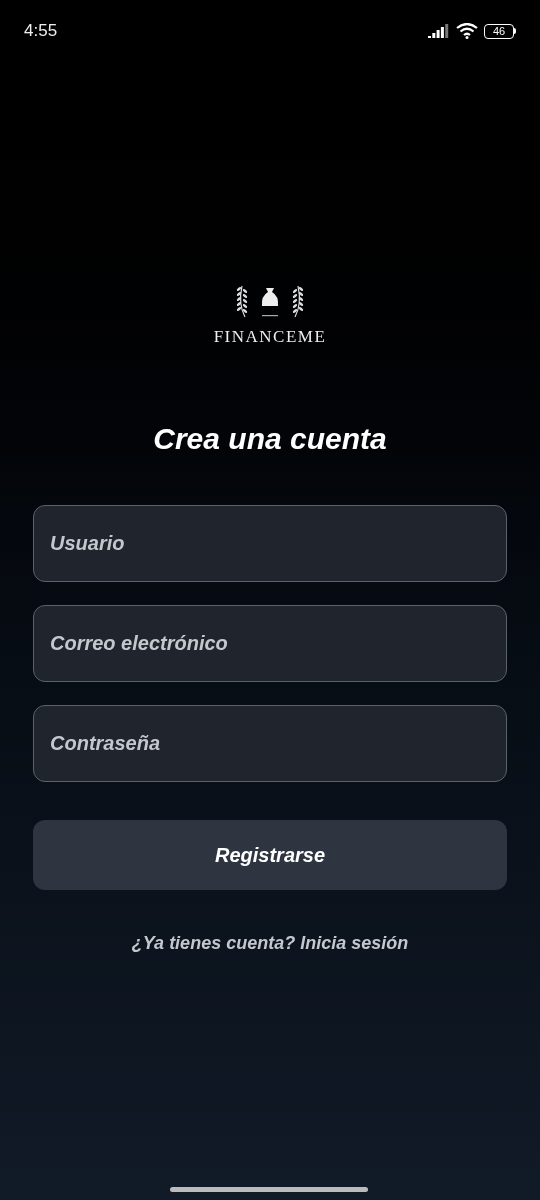  I want to click on register-button: Registrarse, so click(270, 854).